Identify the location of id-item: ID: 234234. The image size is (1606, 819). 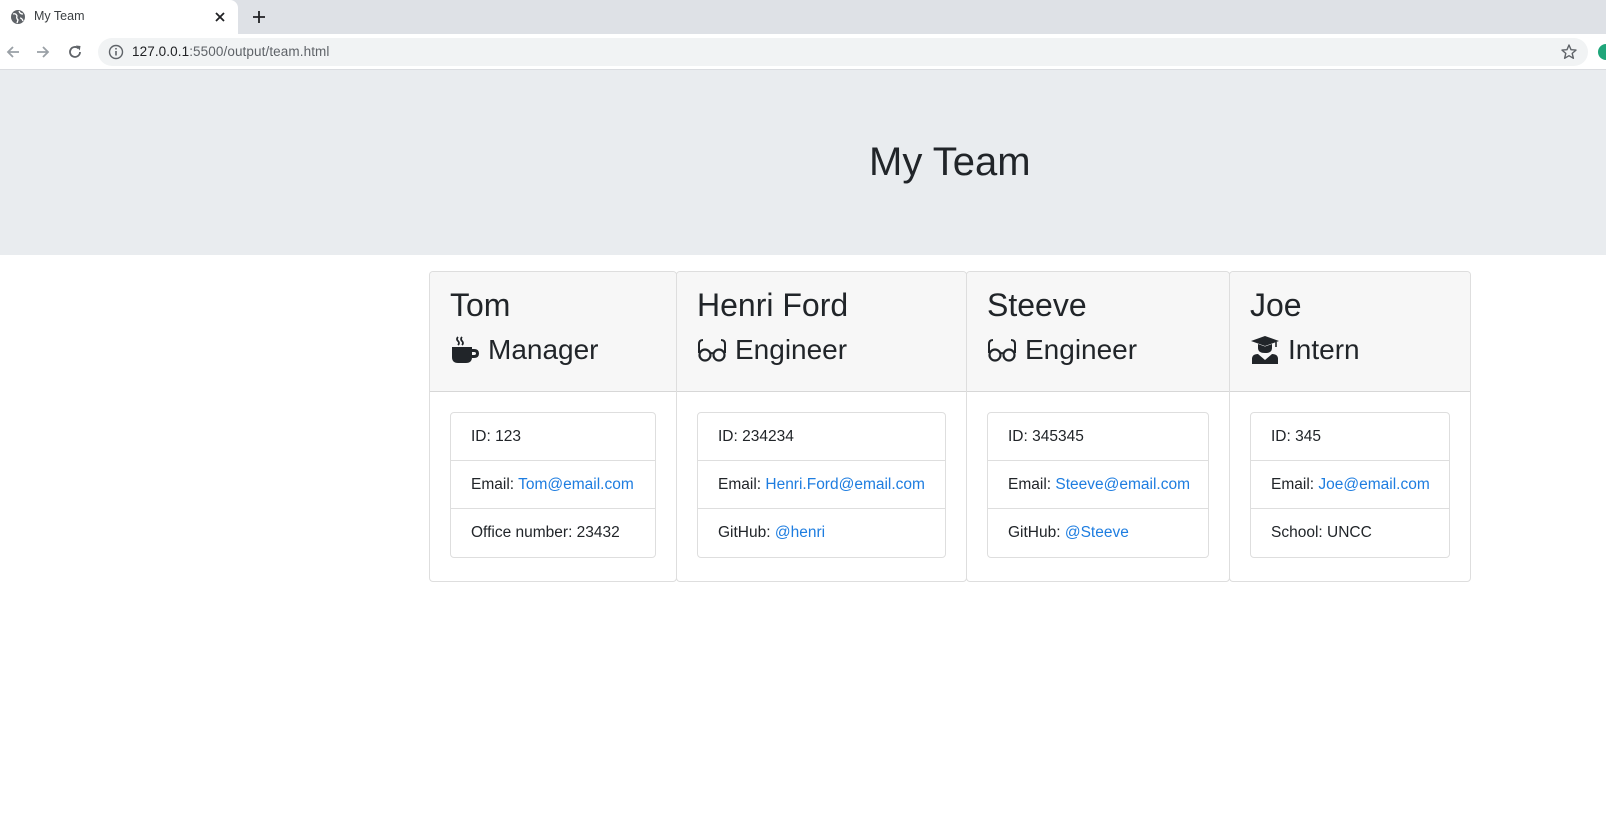
(821, 437).